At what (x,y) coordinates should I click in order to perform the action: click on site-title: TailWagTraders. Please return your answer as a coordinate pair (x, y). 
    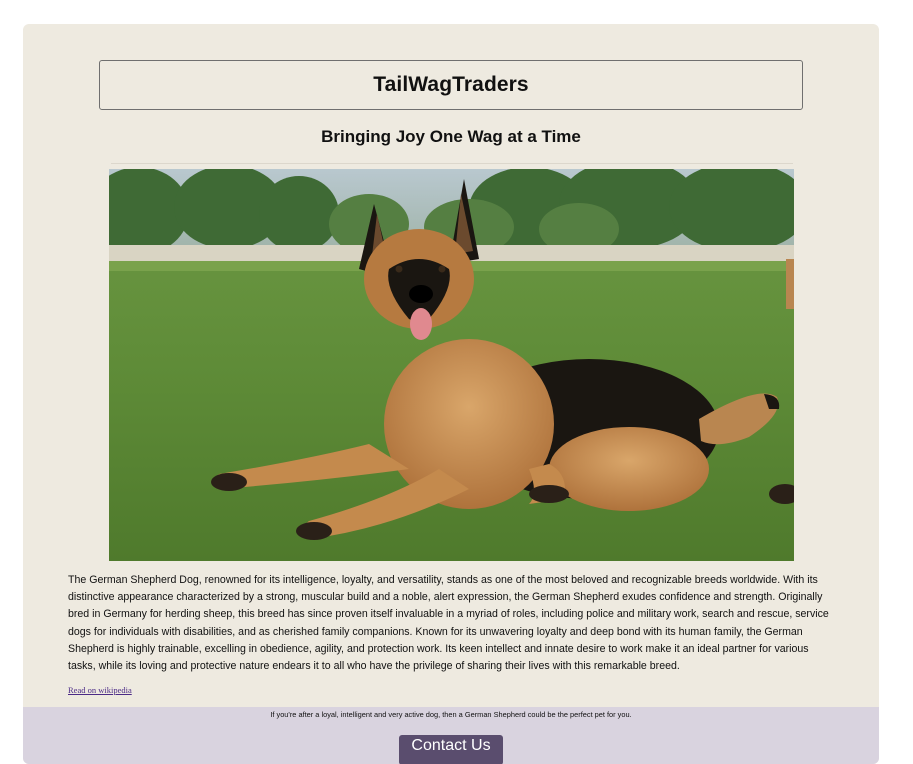
    Looking at the image, I should click on (451, 84).